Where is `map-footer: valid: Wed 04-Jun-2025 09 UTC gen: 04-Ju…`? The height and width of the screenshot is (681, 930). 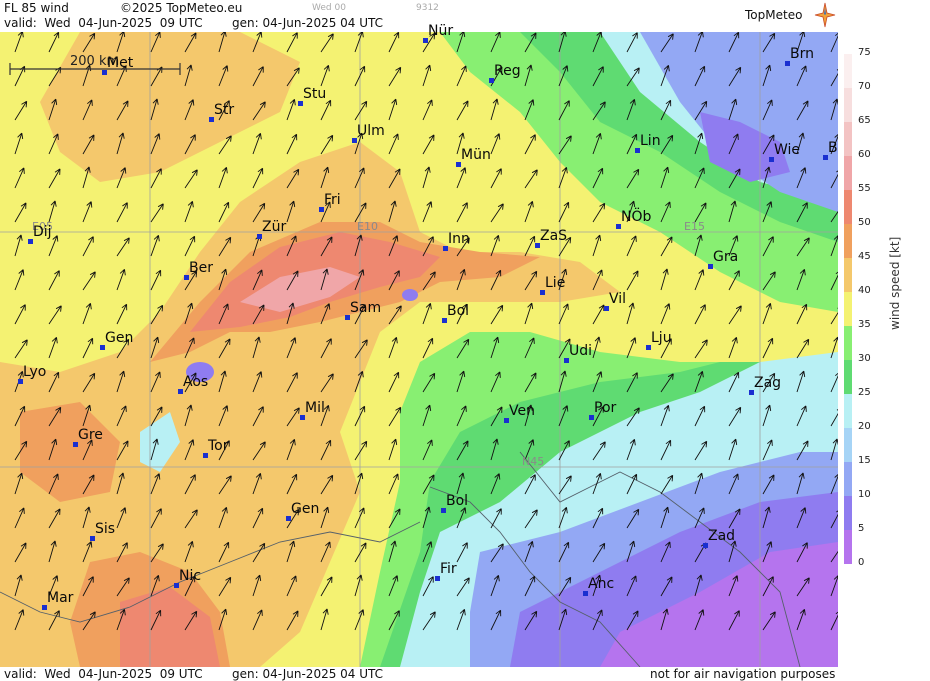 map-footer: valid: Wed 04-Jun-2025 09 UTC gen: 04-Ju… is located at coordinates (419, 674).